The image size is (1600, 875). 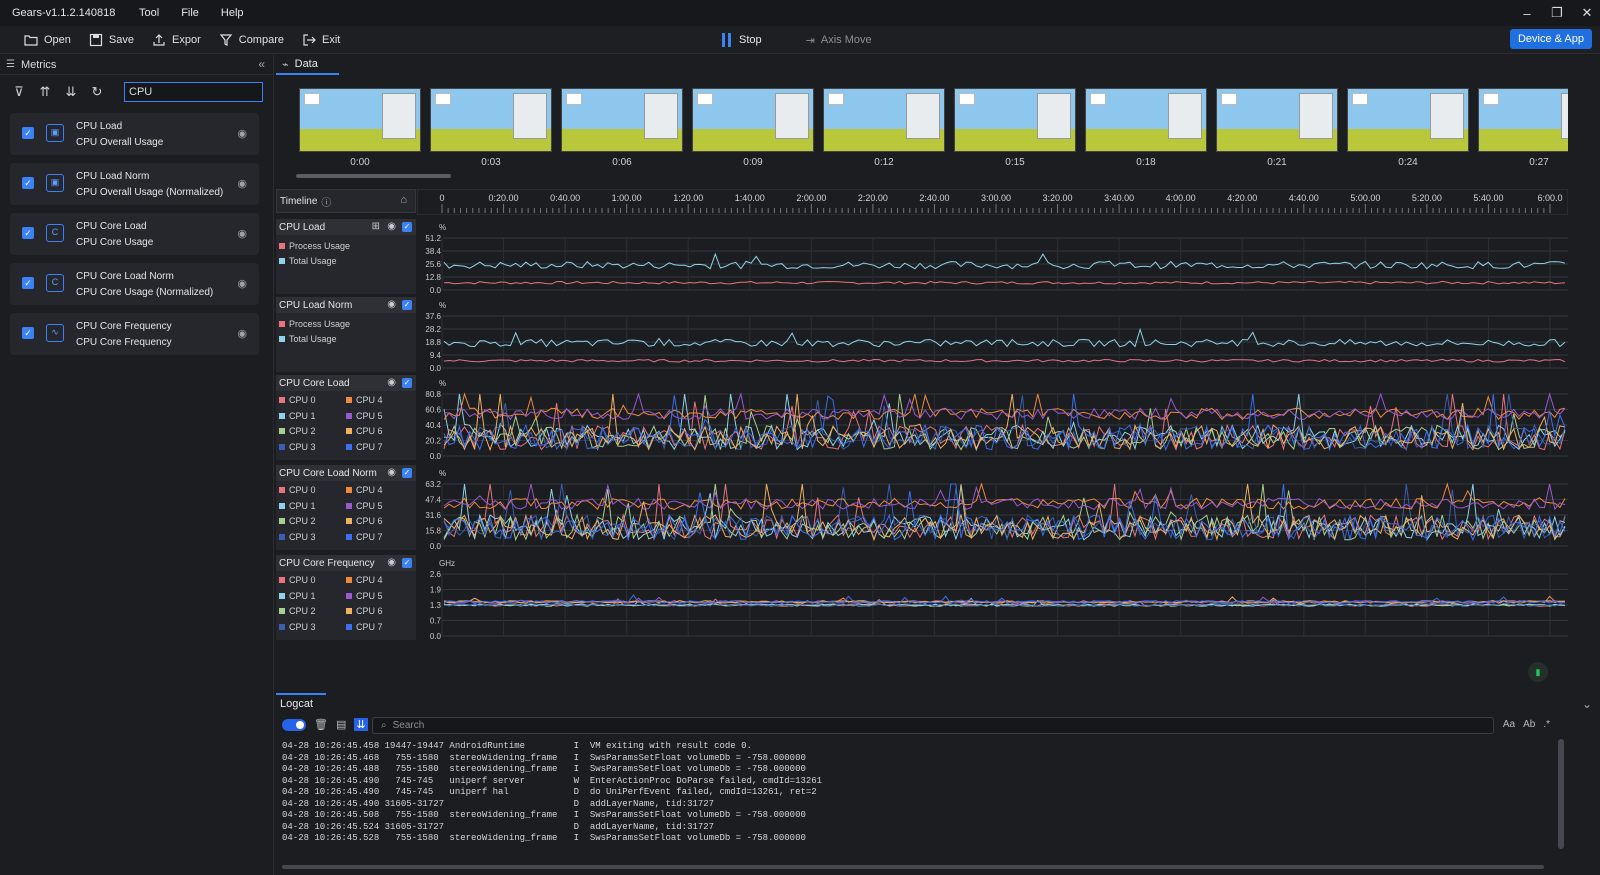 I want to click on tag-icon: ⌂, so click(x=403, y=200).